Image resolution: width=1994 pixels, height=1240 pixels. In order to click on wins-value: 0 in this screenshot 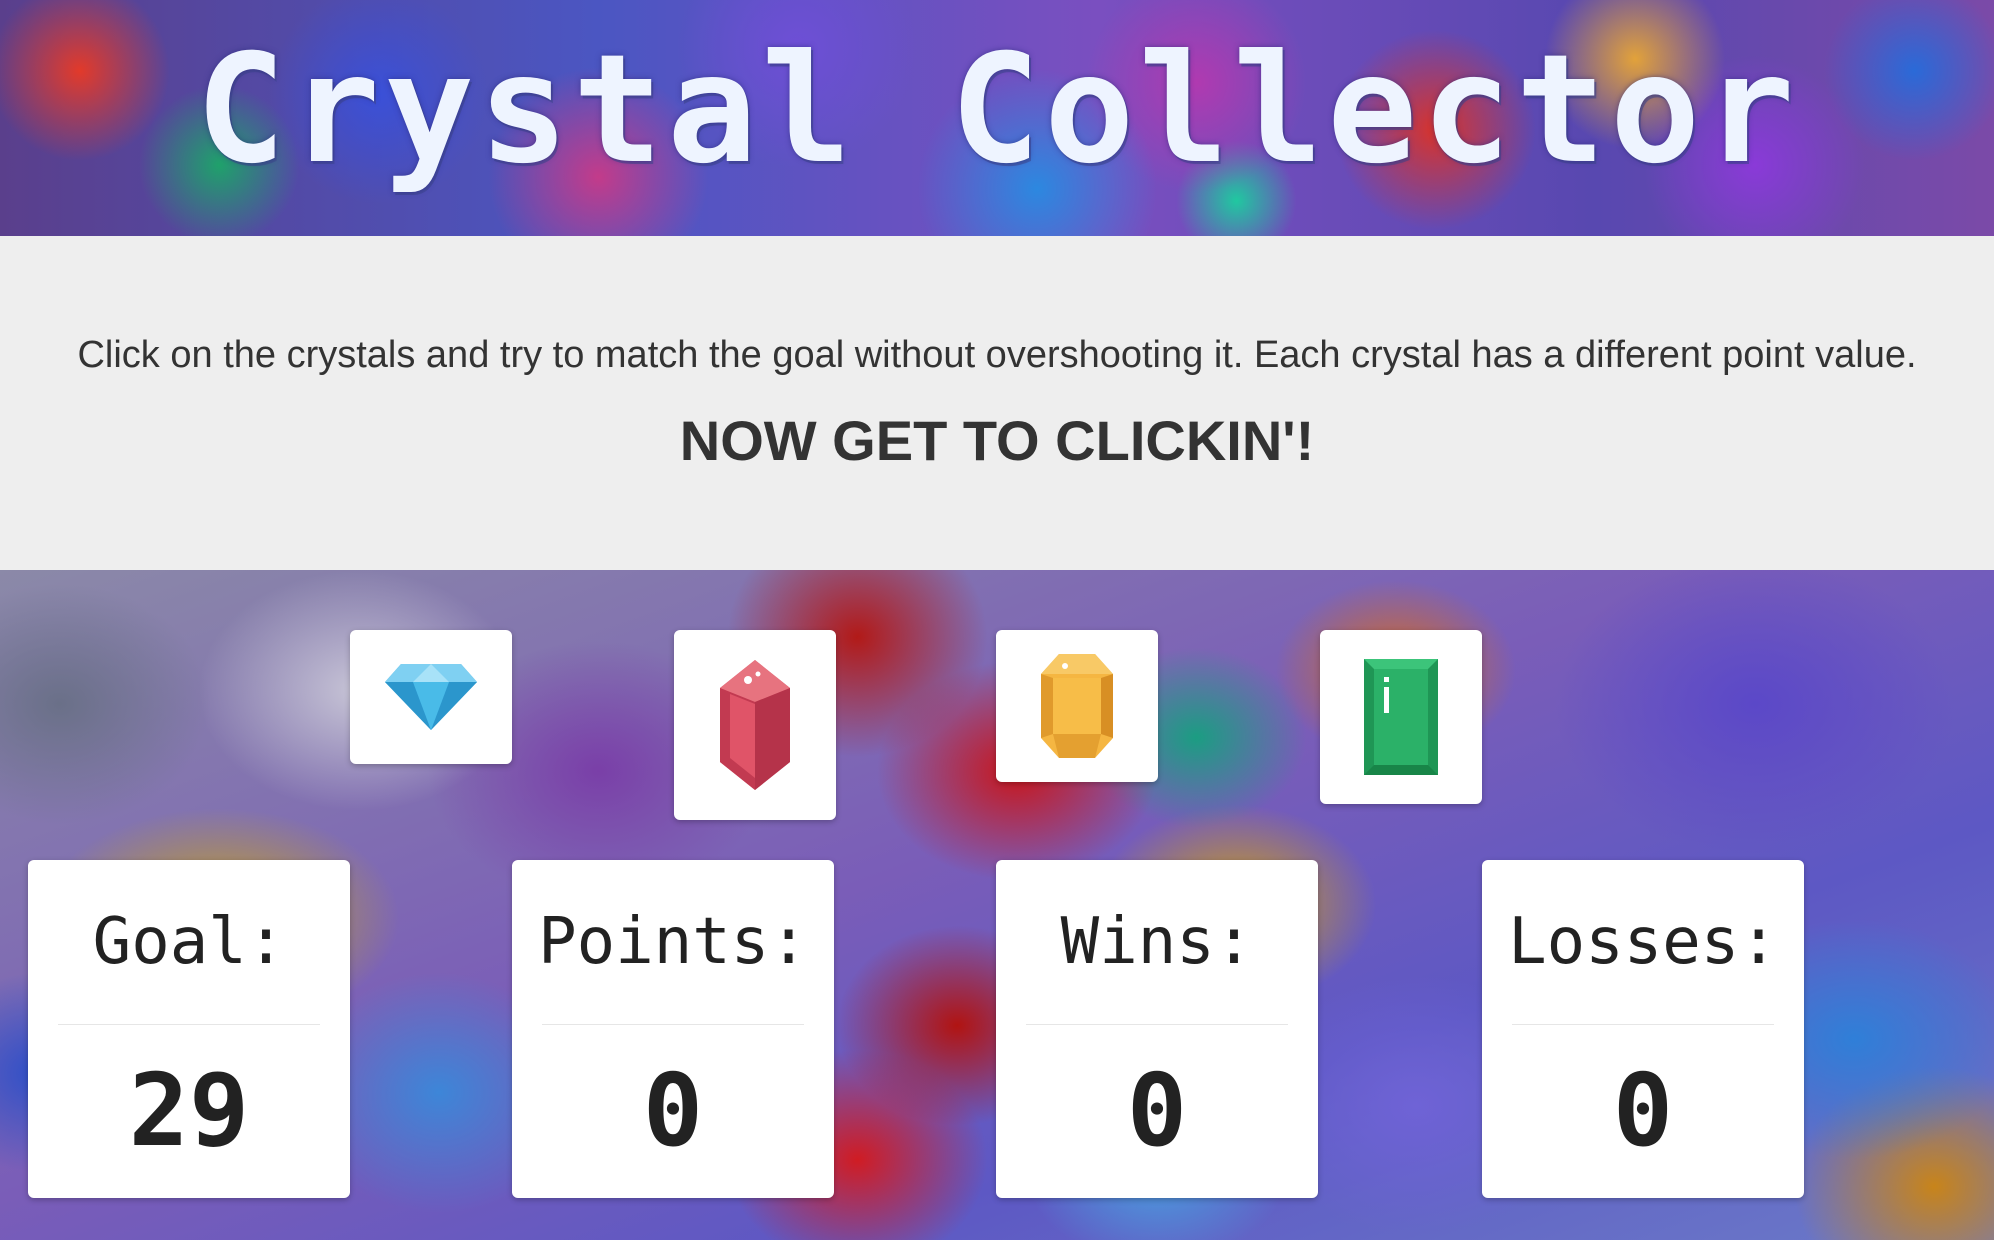, I will do `click(1157, 1110)`.